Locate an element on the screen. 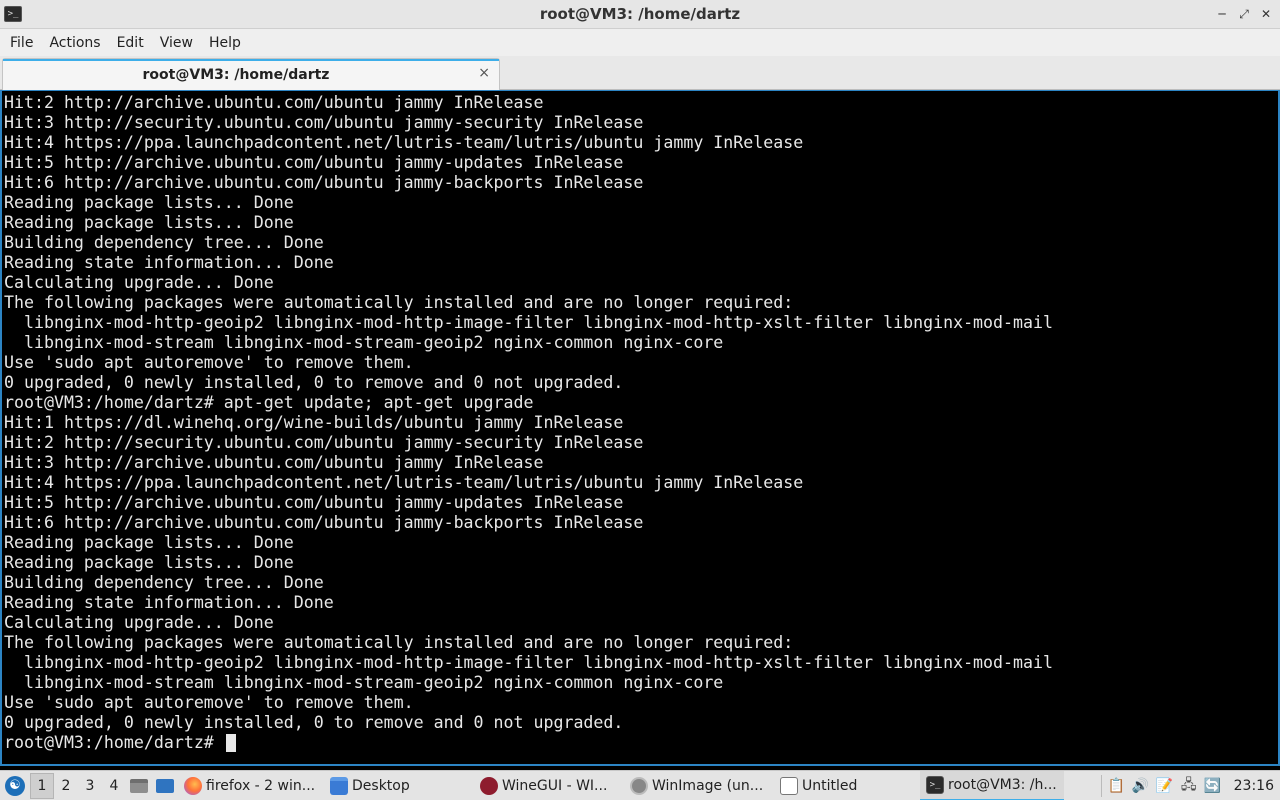  winimage-icon is located at coordinates (639, 785).